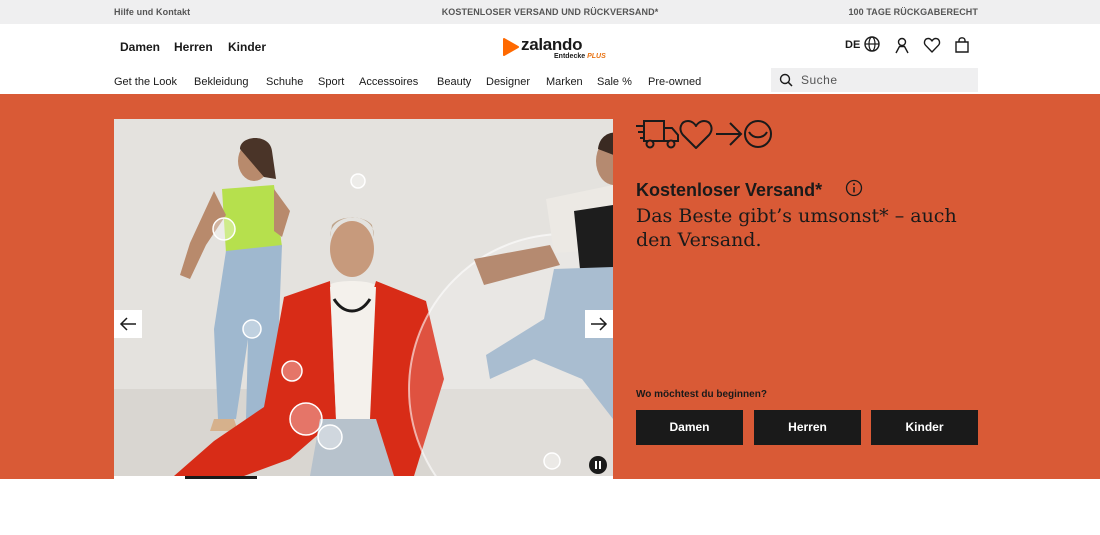 Image resolution: width=1100 pixels, height=535 pixels. Describe the element at coordinates (902, 45) in the screenshot. I see `user-icon` at that location.